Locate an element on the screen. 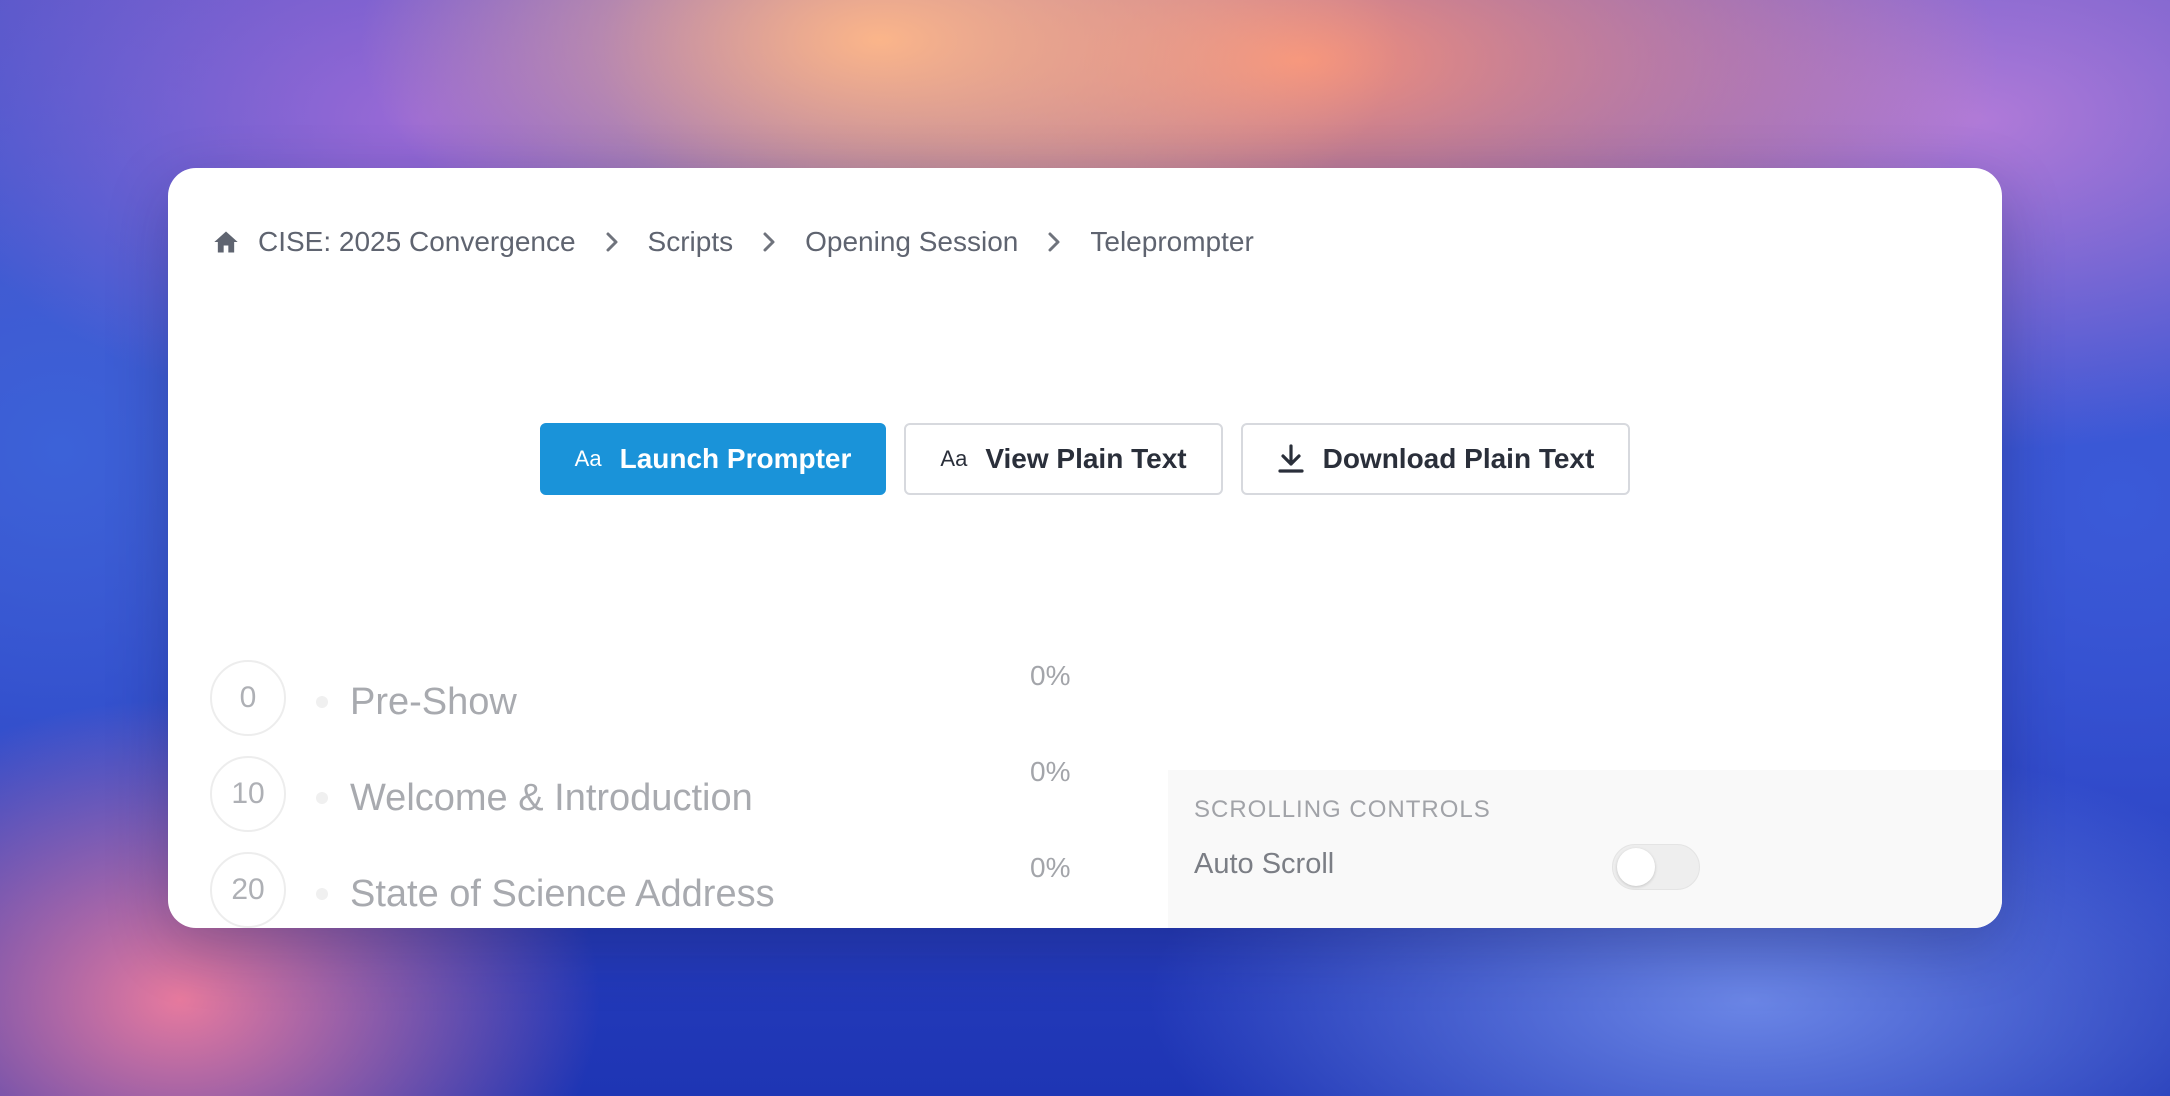 The width and height of the screenshot is (2170, 1096). launch-prompter-button: Aa Launch Prompter is located at coordinates (713, 459).